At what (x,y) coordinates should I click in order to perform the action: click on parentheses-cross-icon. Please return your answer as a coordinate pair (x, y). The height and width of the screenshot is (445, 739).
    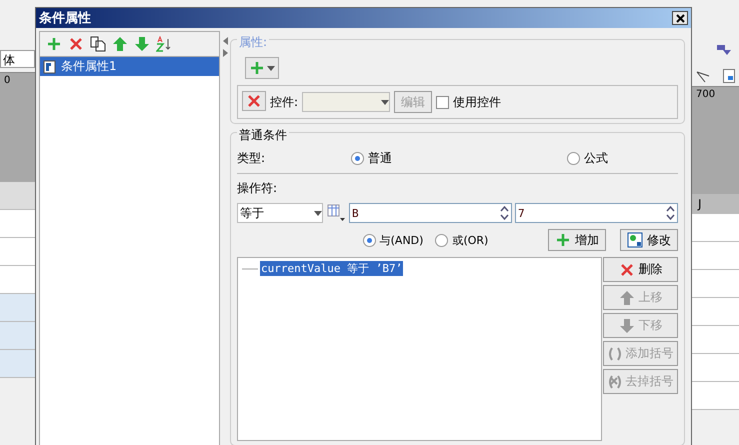
    Looking at the image, I should click on (615, 381).